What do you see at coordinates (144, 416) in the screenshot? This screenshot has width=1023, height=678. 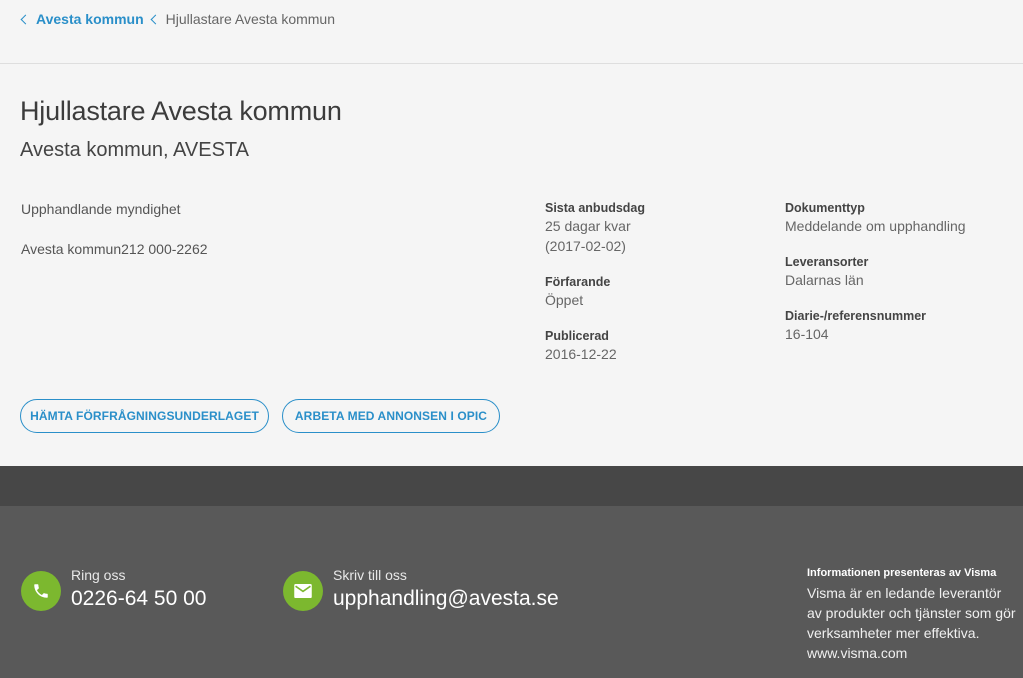 I see `download-documents-button: HÄMTA FÖRFRÅGNINGSUNDERLAGET` at bounding box center [144, 416].